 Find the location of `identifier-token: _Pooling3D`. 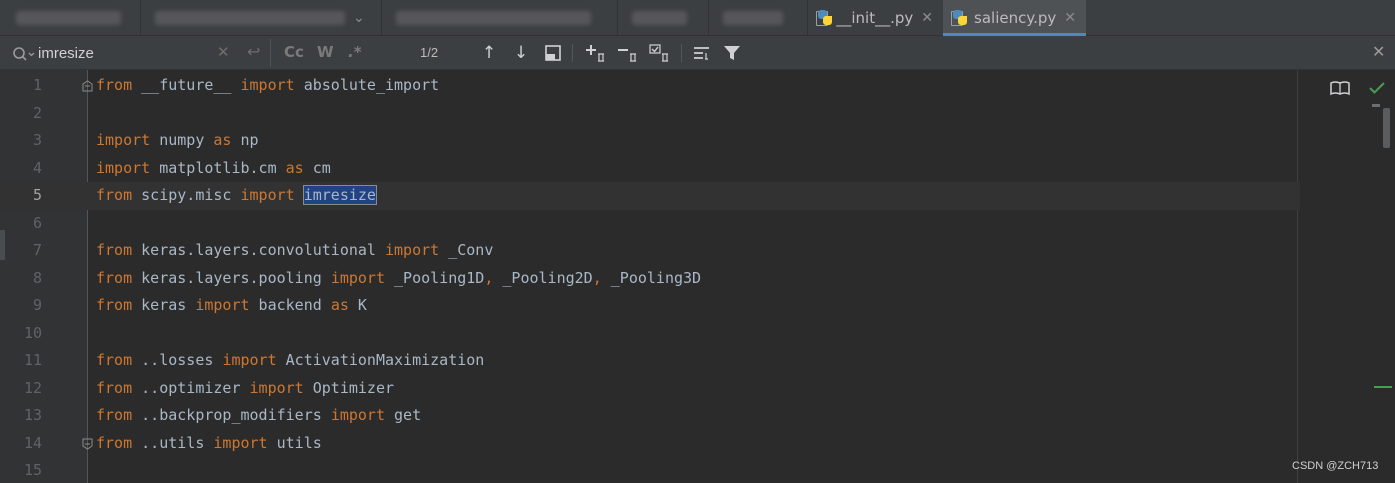

identifier-token: _Pooling3D is located at coordinates (651, 277).